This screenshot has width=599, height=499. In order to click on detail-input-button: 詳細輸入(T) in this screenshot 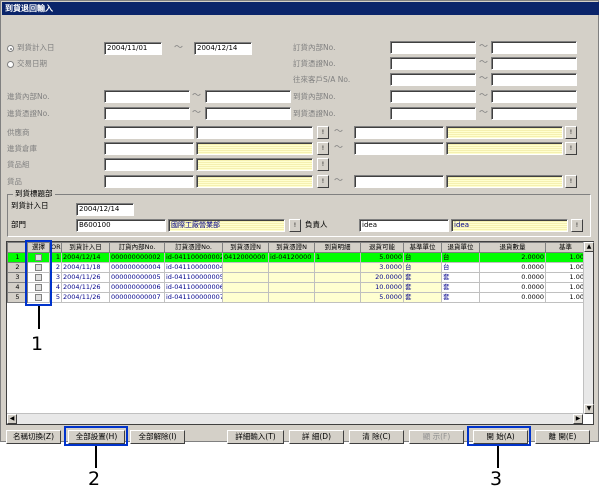, I will do `click(255, 437)`.